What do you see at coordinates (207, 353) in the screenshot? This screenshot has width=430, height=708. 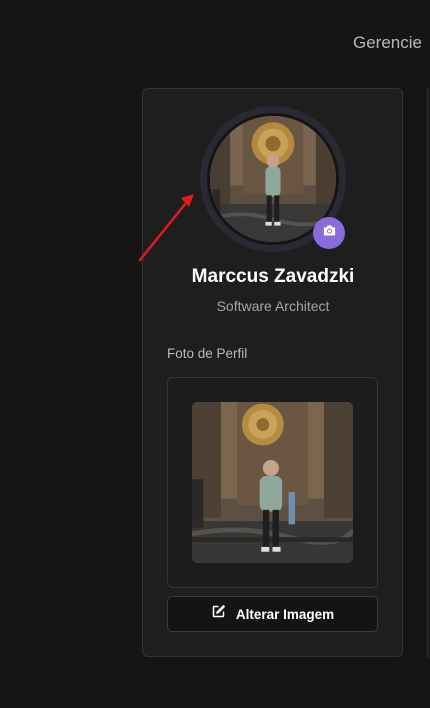 I see `profile-photo-section-label: Foto de Perfil` at bounding box center [207, 353].